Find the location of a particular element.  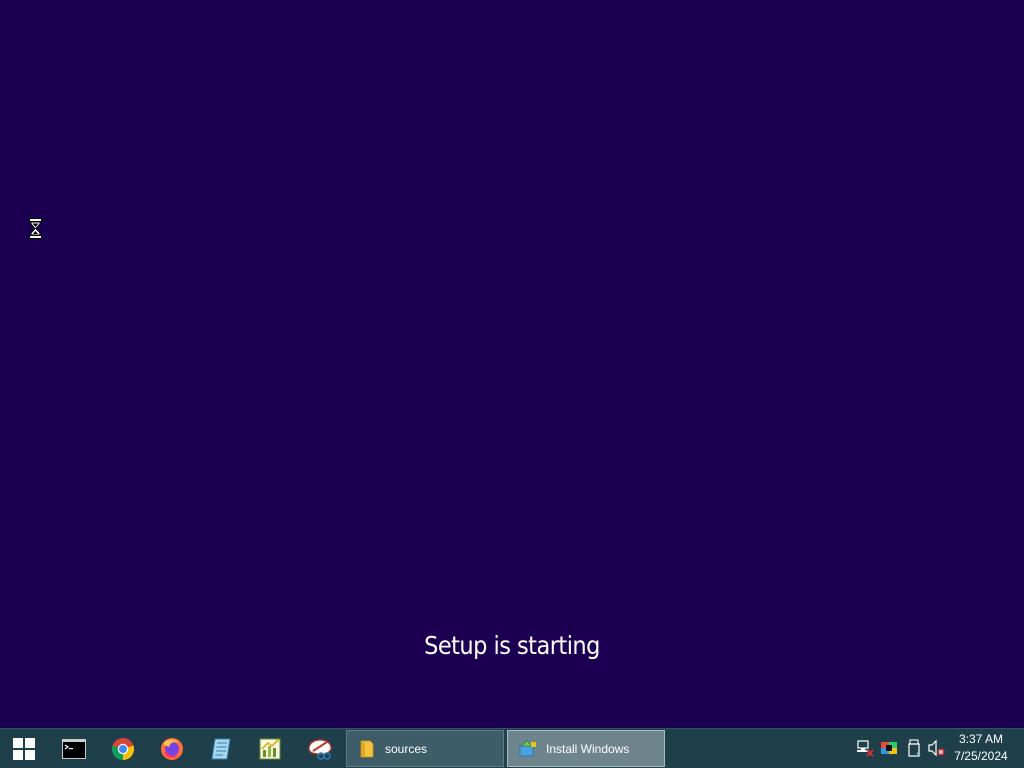

clock-date: 7/25/2024 is located at coordinates (981, 756).